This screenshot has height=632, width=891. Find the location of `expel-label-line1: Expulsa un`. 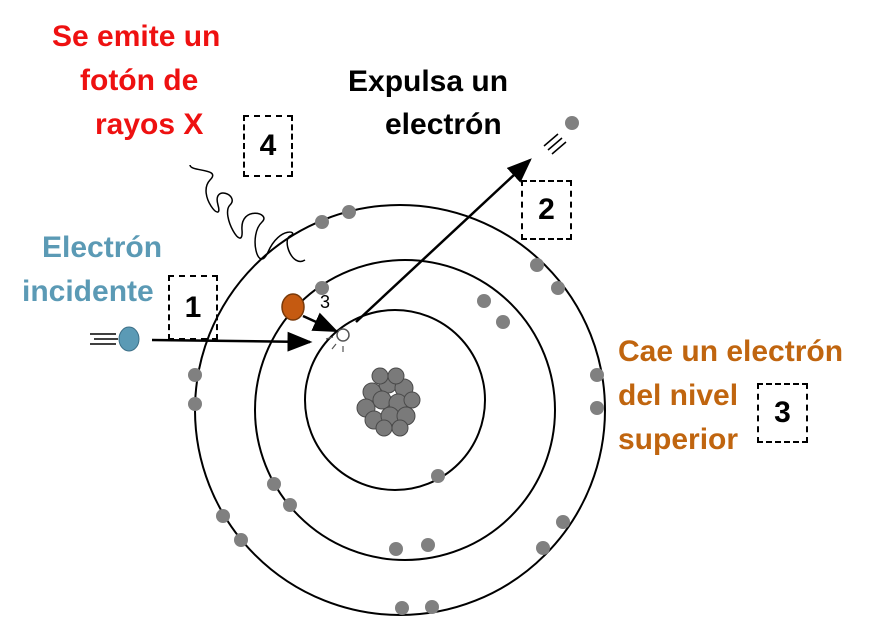

expel-label-line1: Expulsa un is located at coordinates (428, 81).